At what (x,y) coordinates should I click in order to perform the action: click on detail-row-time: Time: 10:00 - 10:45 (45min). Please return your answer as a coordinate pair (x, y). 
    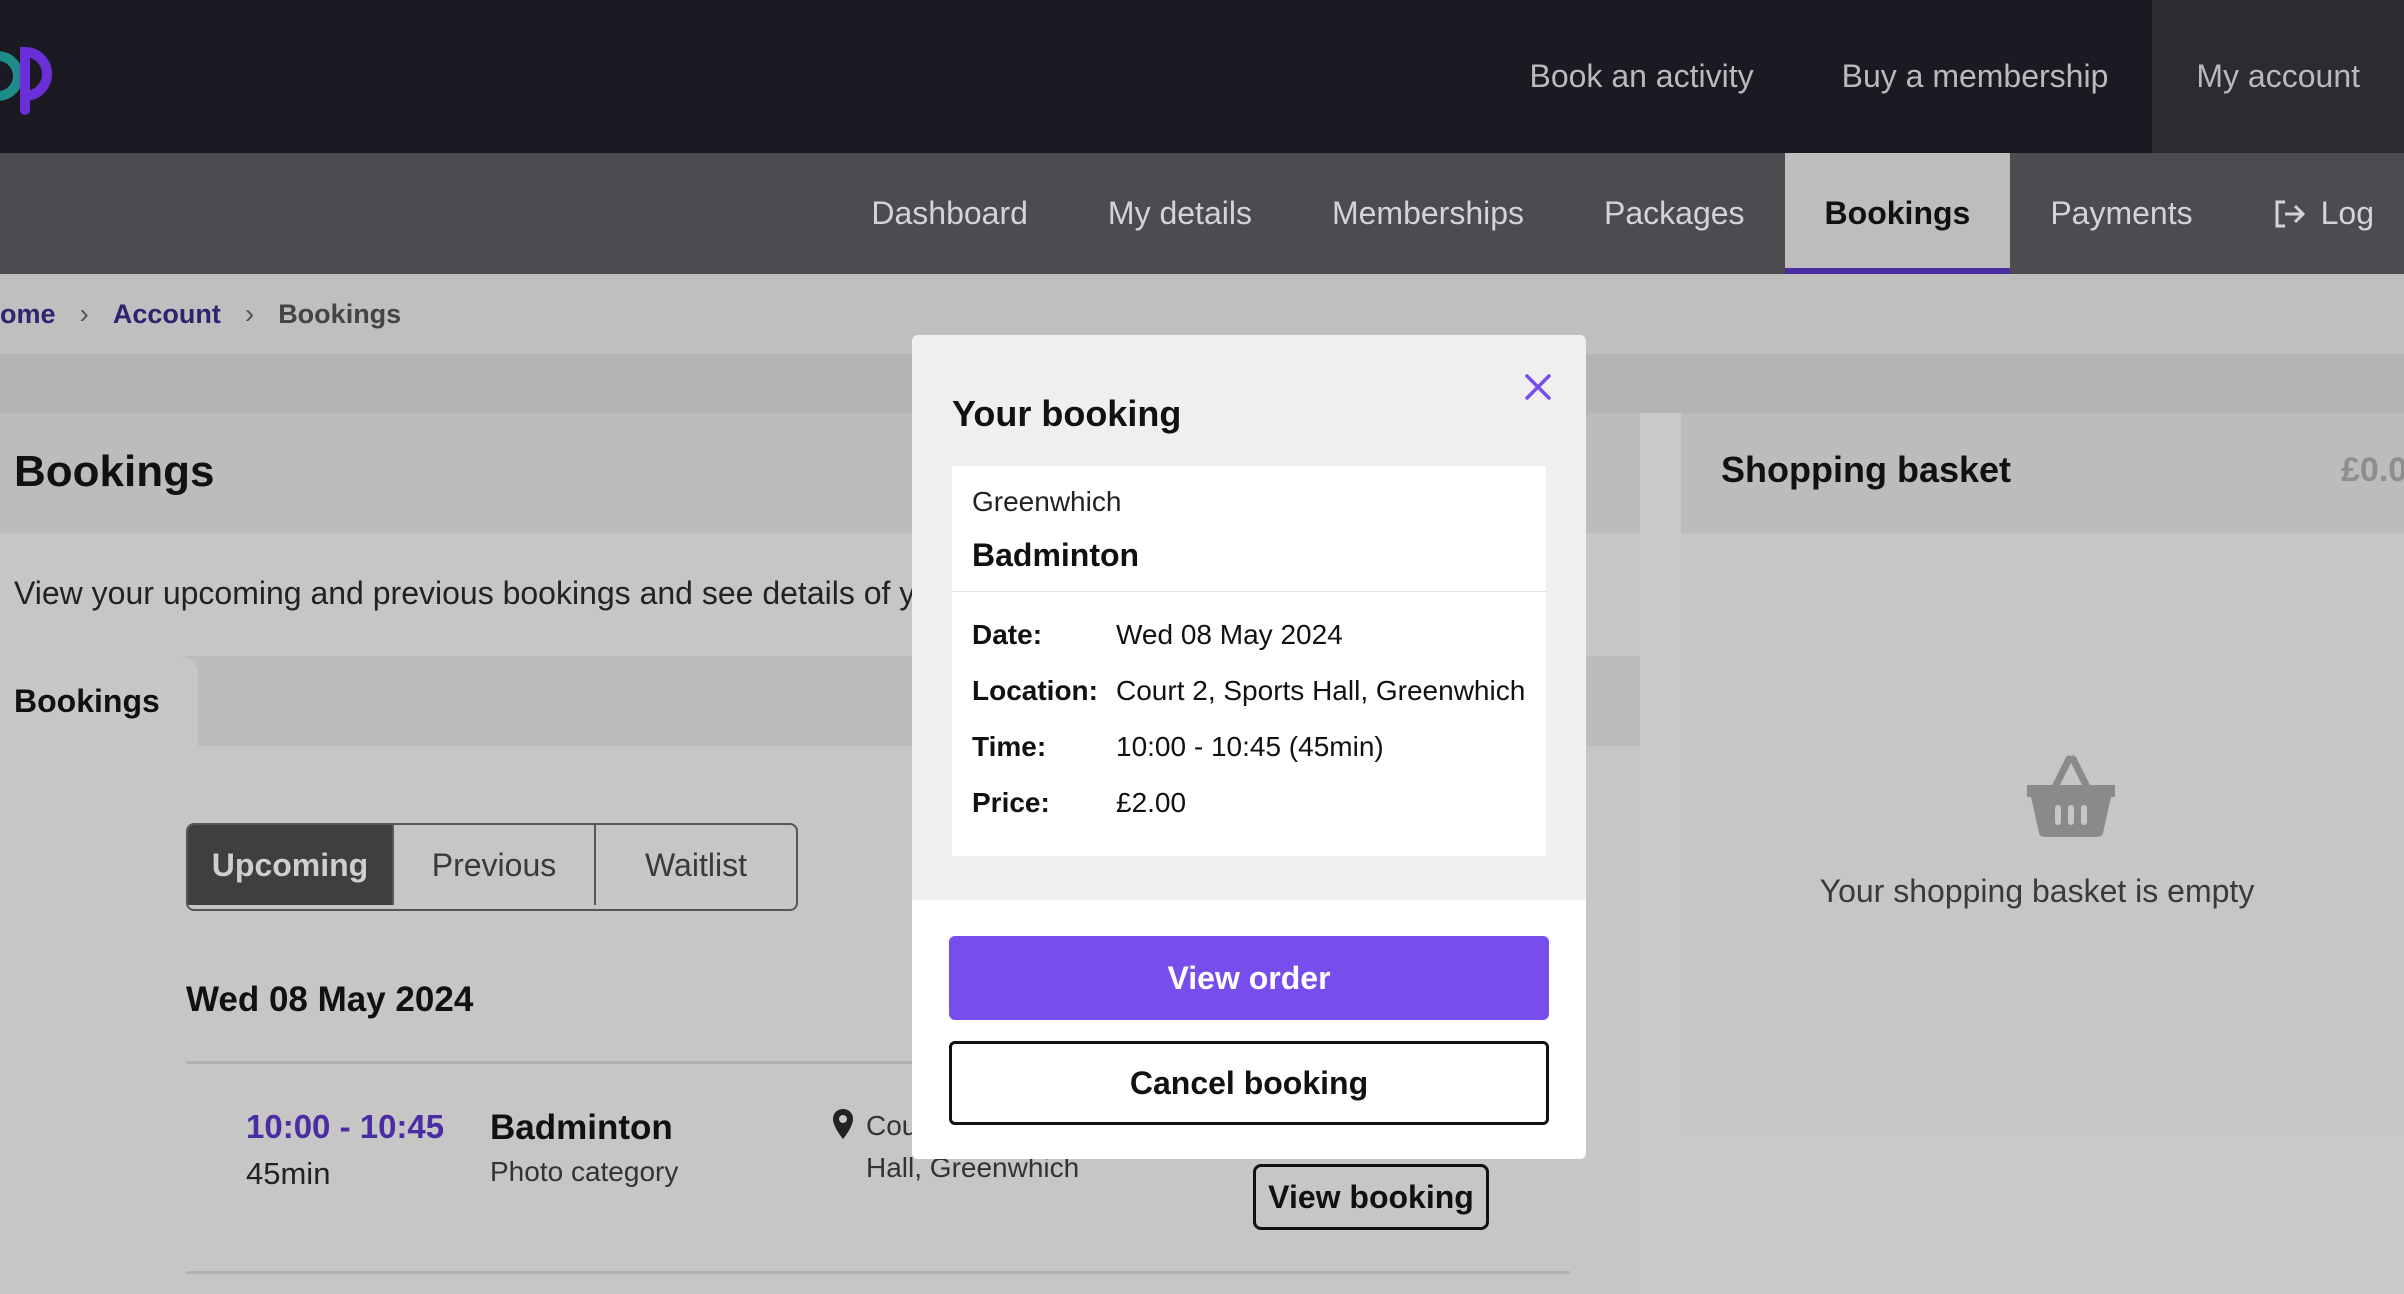
    Looking at the image, I should click on (1178, 747).